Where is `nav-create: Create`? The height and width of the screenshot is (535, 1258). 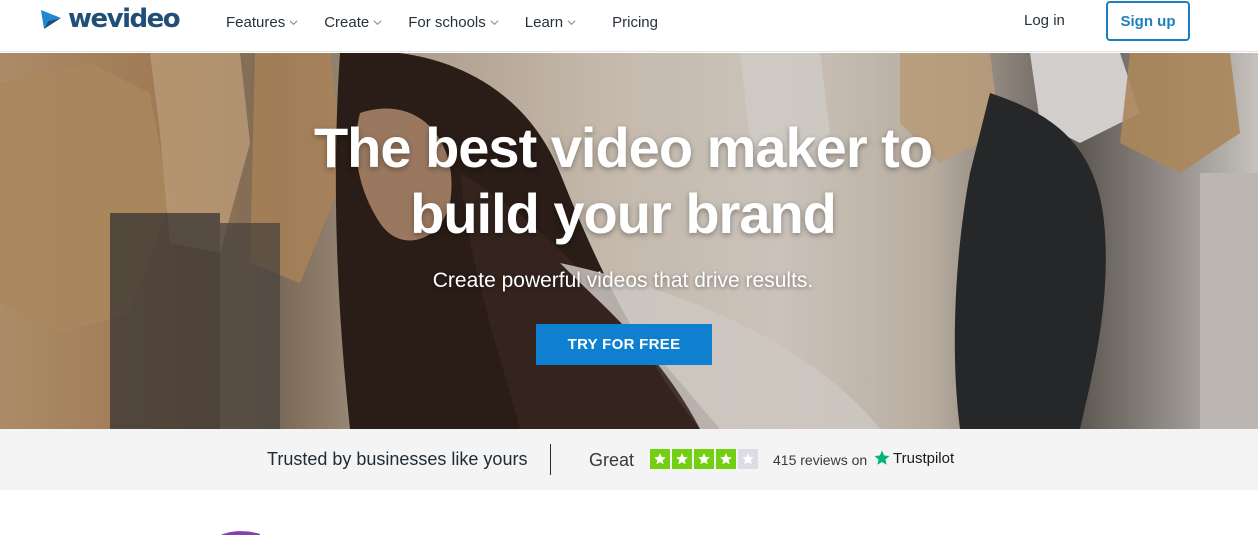
nav-create: Create is located at coordinates (353, 22).